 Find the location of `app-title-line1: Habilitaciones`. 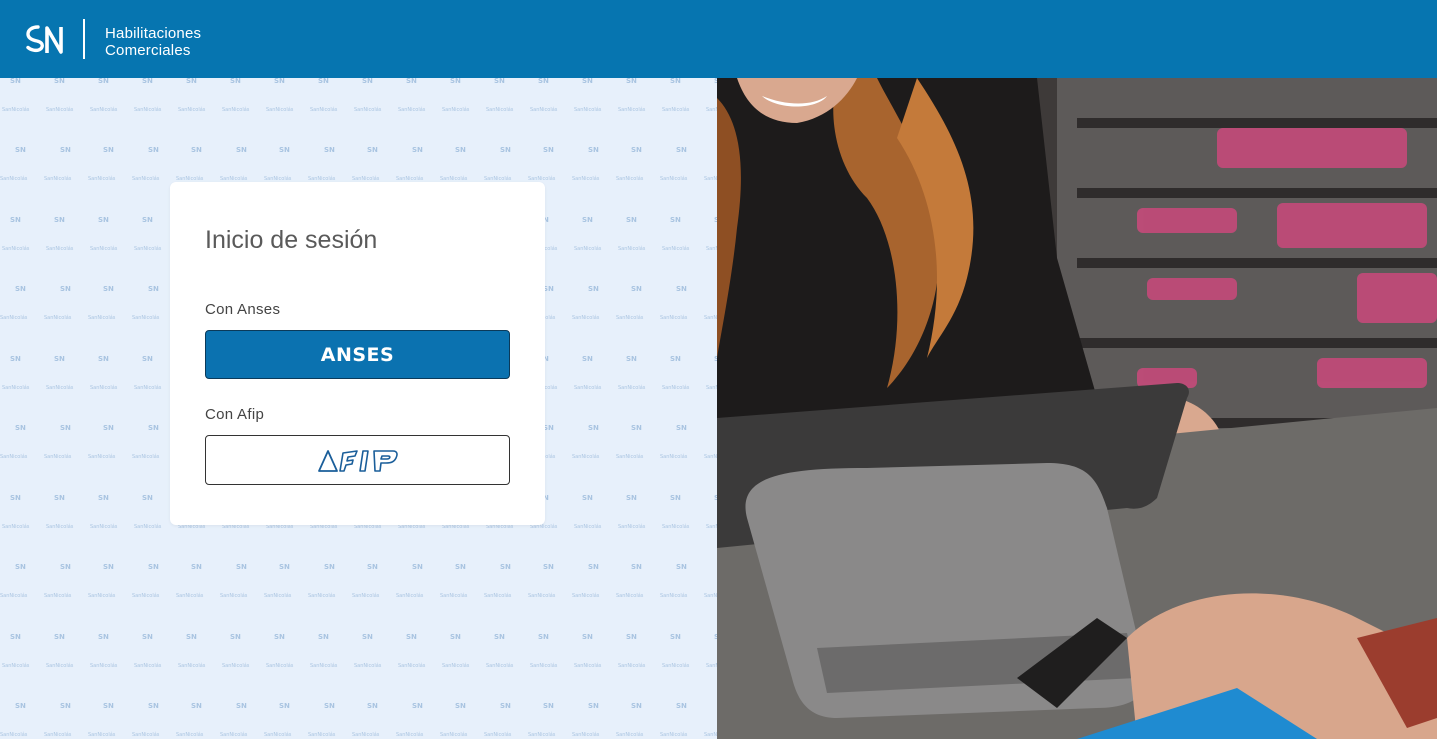

app-title-line1: Habilitaciones is located at coordinates (153, 33).